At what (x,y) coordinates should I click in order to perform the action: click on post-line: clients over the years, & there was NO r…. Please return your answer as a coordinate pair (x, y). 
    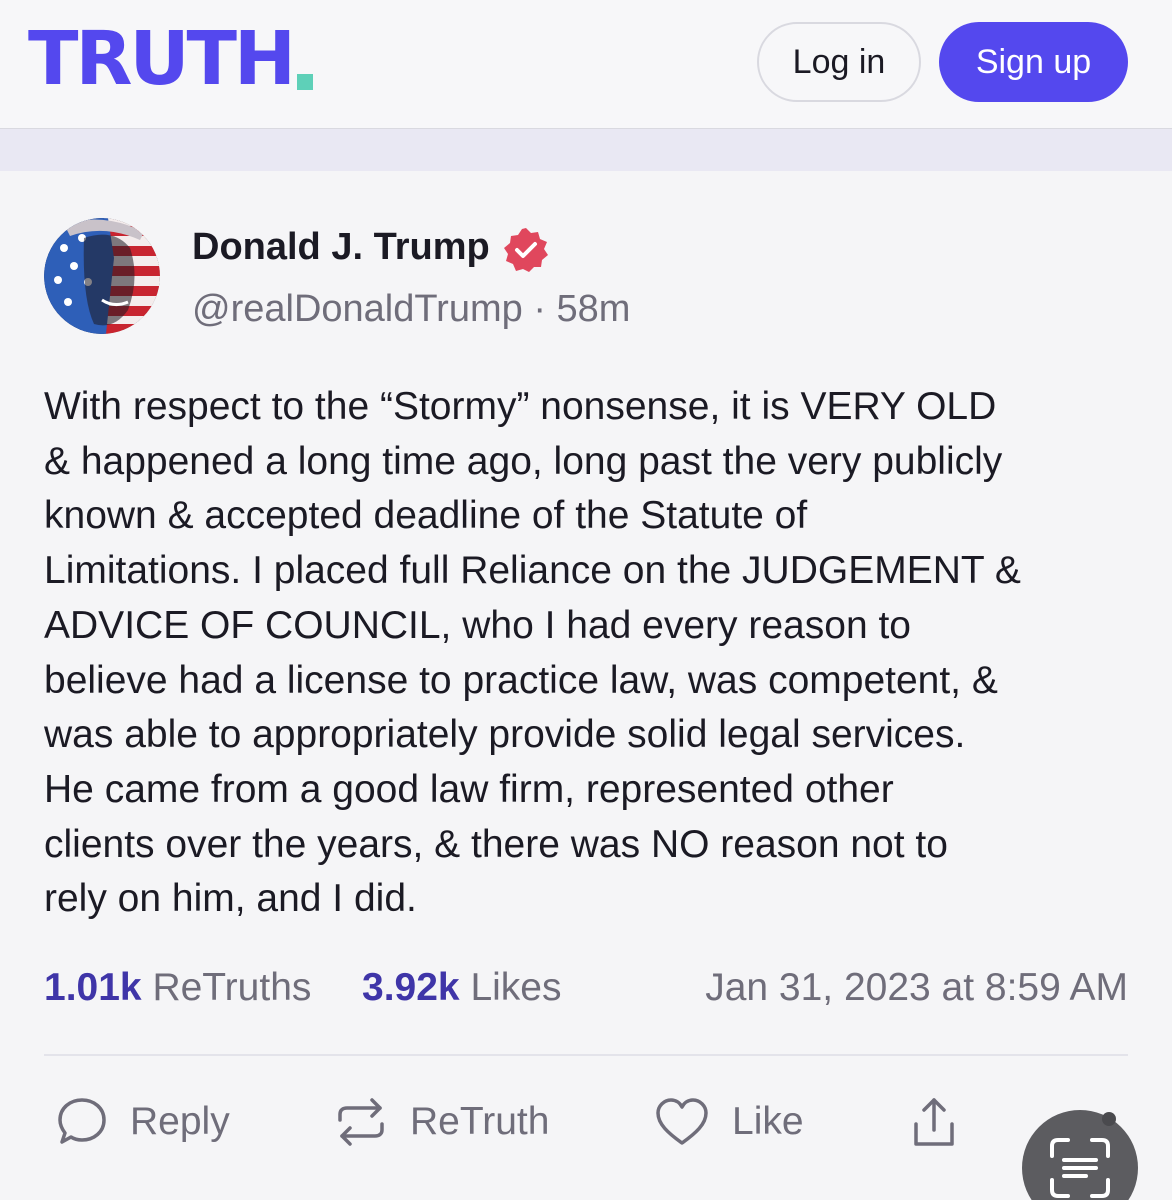
    Looking at the image, I should click on (496, 844).